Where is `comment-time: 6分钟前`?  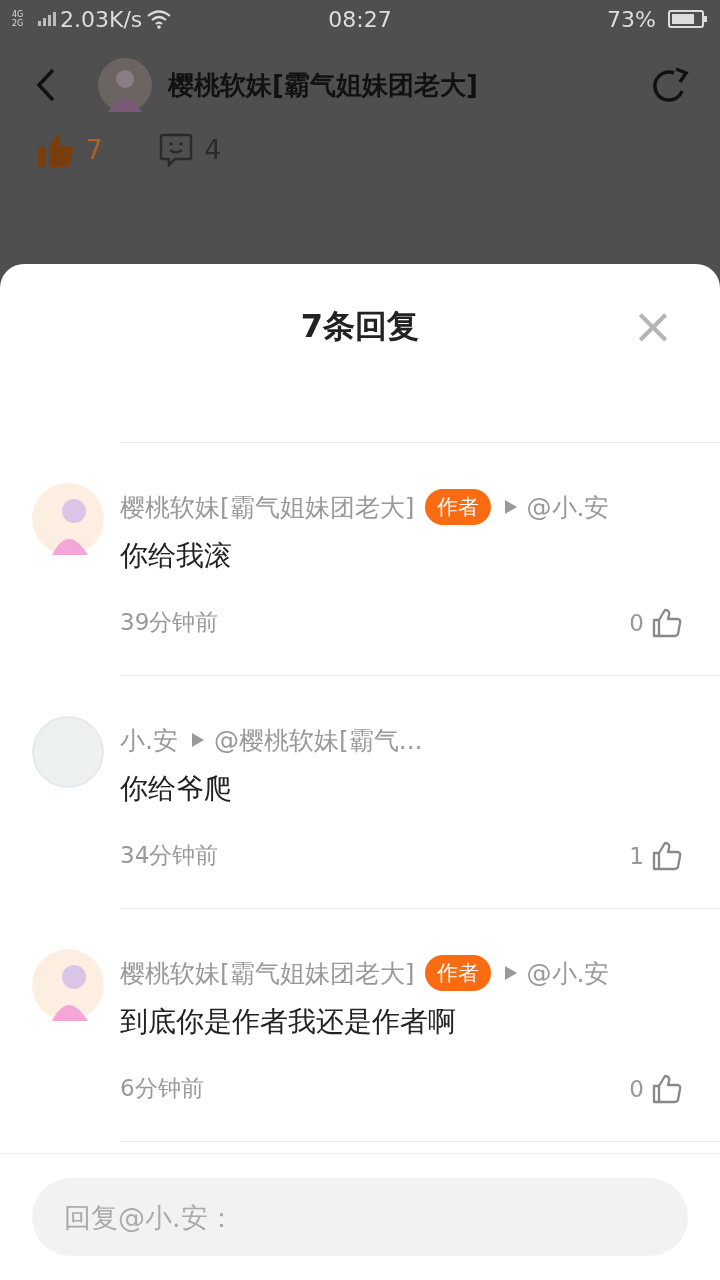 comment-time: 6分钟前 is located at coordinates (162, 1088).